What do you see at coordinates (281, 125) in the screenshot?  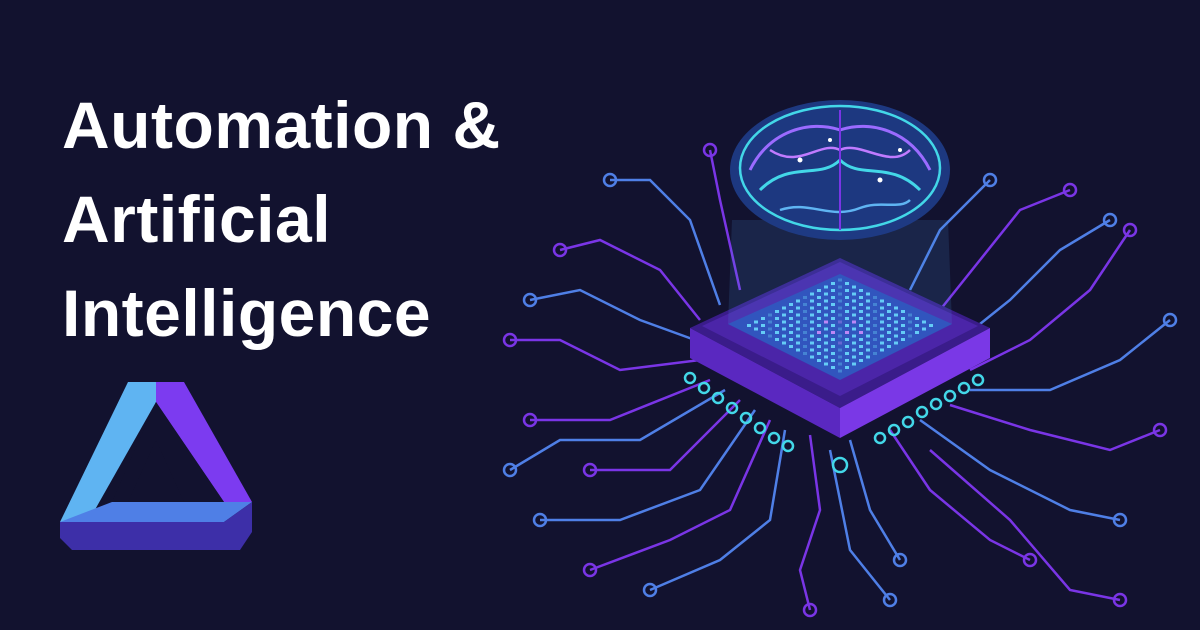 I see `headline-line-1: Automation &` at bounding box center [281, 125].